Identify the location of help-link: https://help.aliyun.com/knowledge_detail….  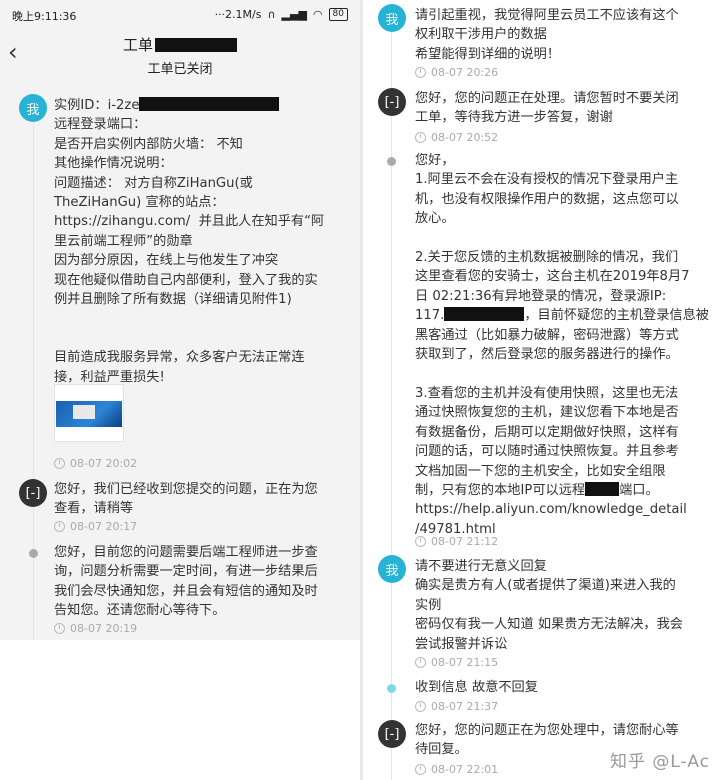
(551, 519).